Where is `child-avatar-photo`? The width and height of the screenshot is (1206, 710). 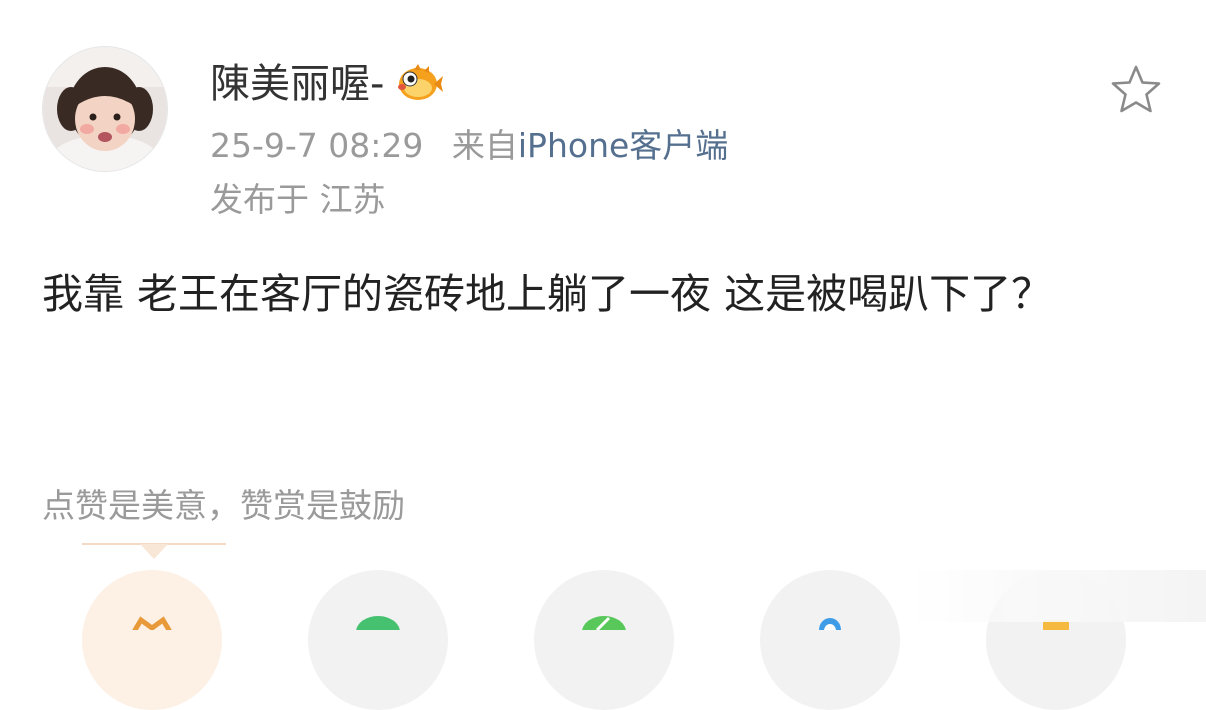
child-avatar-photo is located at coordinates (105, 109).